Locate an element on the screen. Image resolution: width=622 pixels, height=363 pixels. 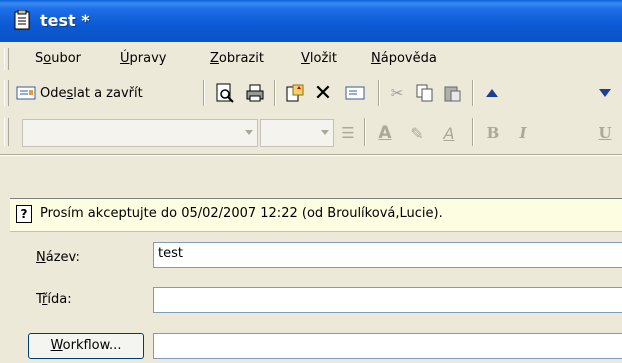
class-field is located at coordinates (387, 300).